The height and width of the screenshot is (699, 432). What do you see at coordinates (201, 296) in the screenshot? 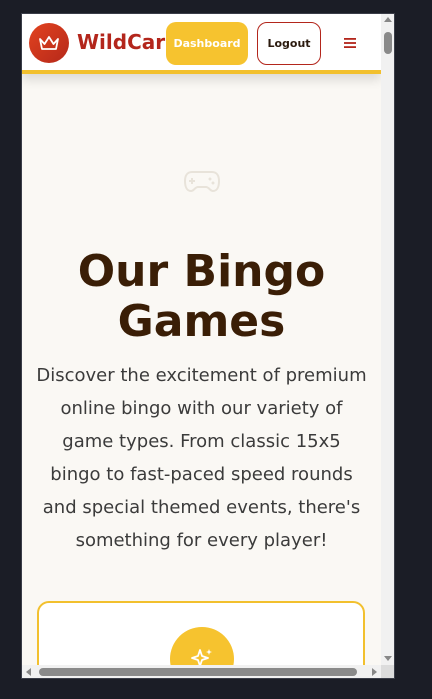
I see `page-title: Our Bingo Games` at bounding box center [201, 296].